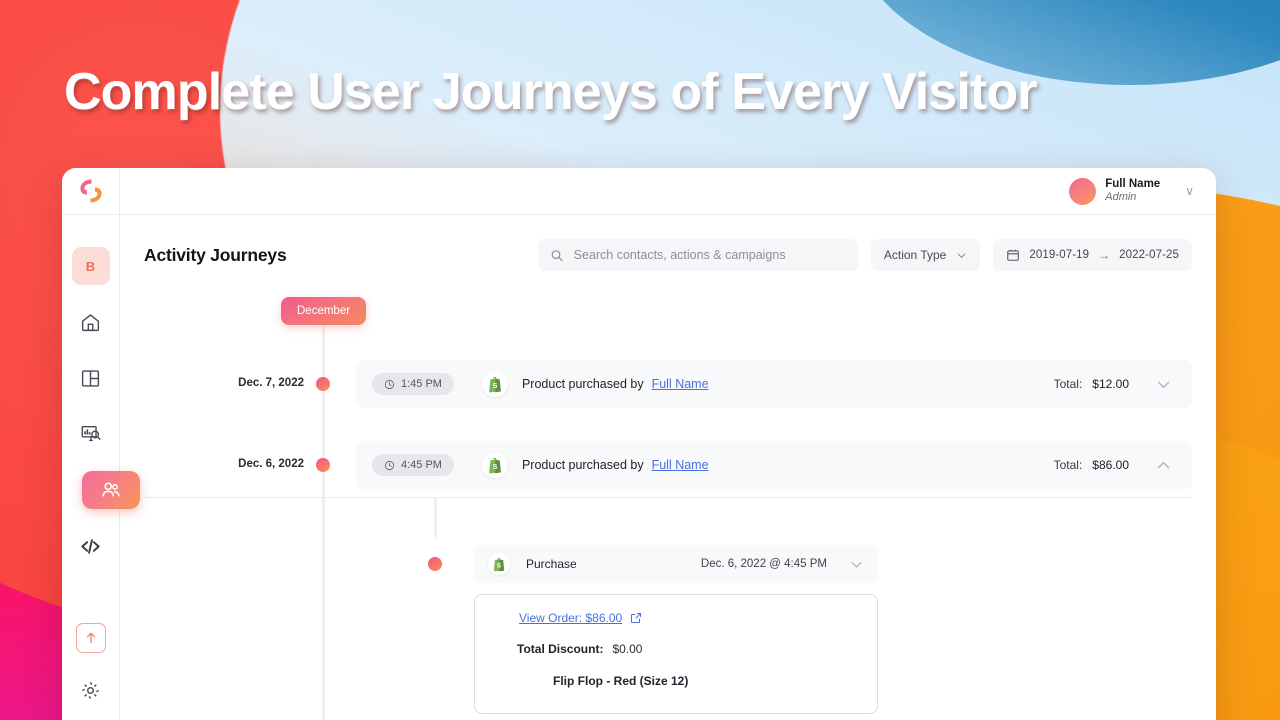 The image size is (1280, 720). Describe the element at coordinates (915, 255) in the screenshot. I see `action-type-label: Action Type` at that location.